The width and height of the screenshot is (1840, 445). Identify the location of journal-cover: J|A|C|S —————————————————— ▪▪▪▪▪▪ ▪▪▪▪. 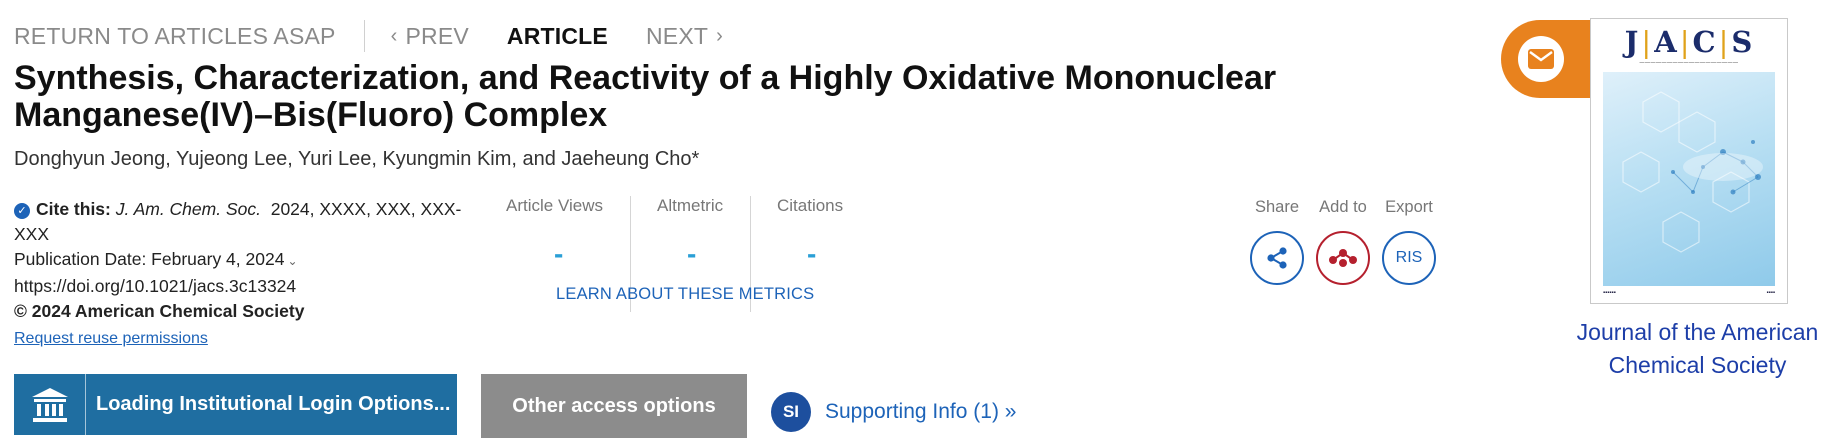
(1689, 161).